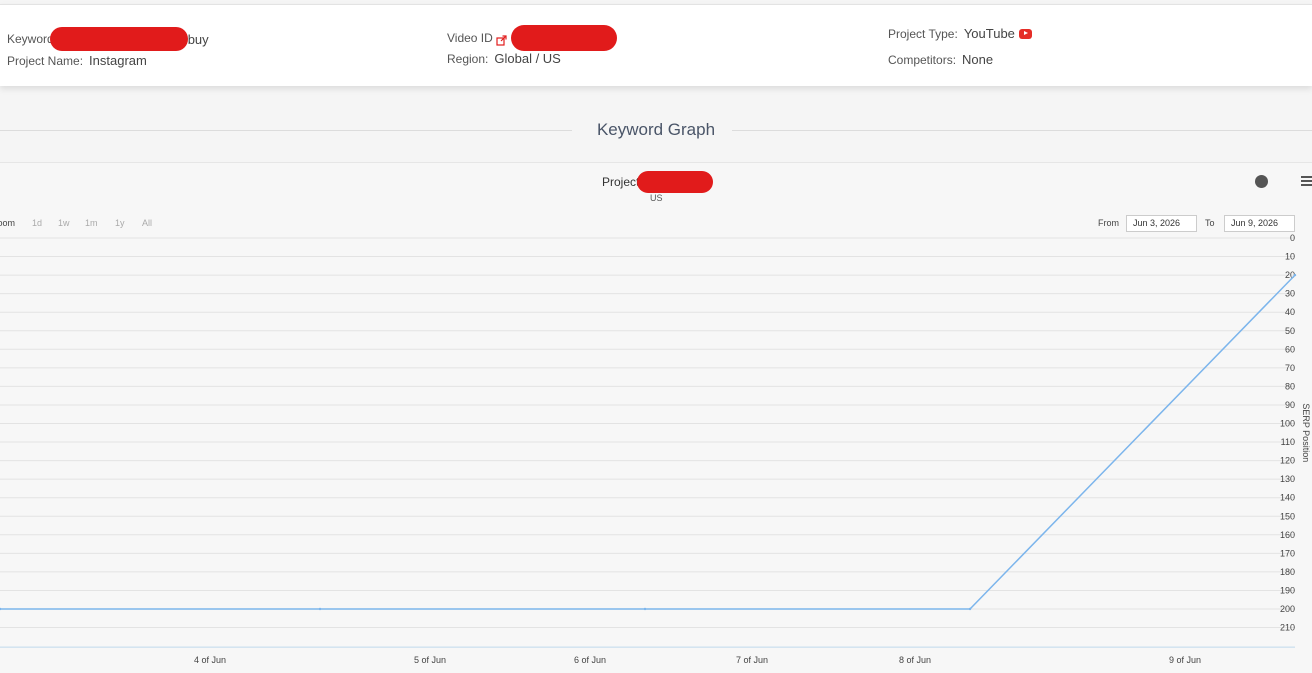 The width and height of the screenshot is (1312, 673). I want to click on x-tick-label: 4 of Jun, so click(210, 660).